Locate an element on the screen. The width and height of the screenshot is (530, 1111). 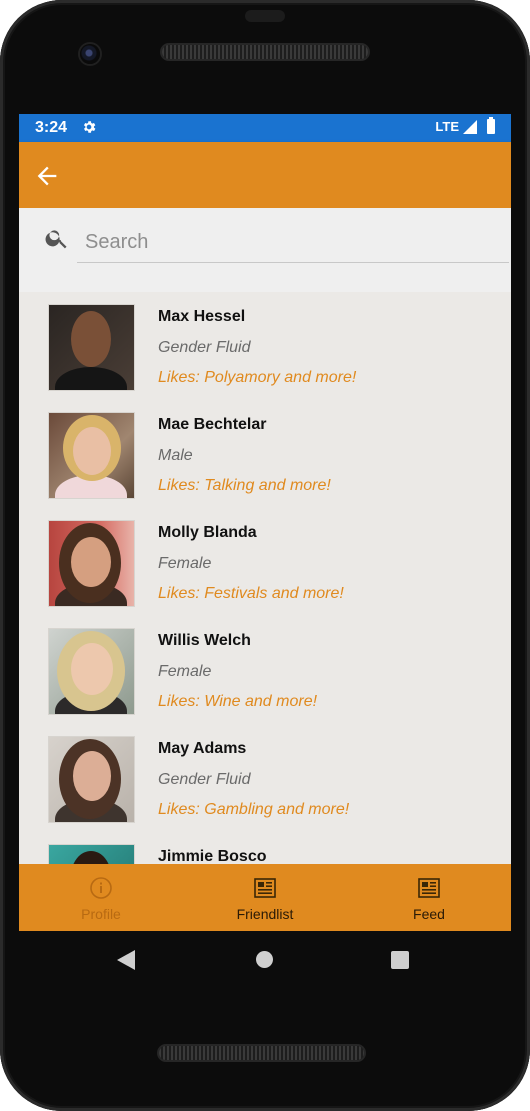
network-type-label: LTE is located at coordinates (447, 126).